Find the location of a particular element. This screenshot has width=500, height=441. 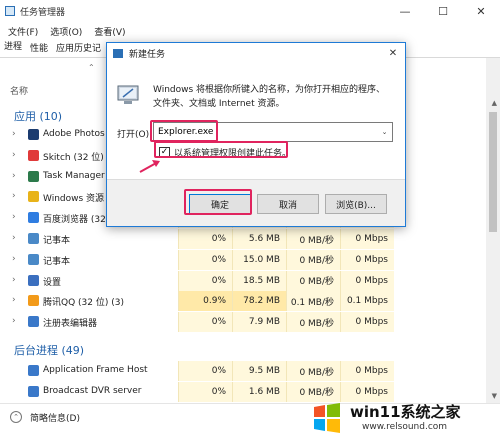

process-row: › 记事本 0% 5.6 MB 0 MB/秒 0 Mbps is located at coordinates (243, 239).